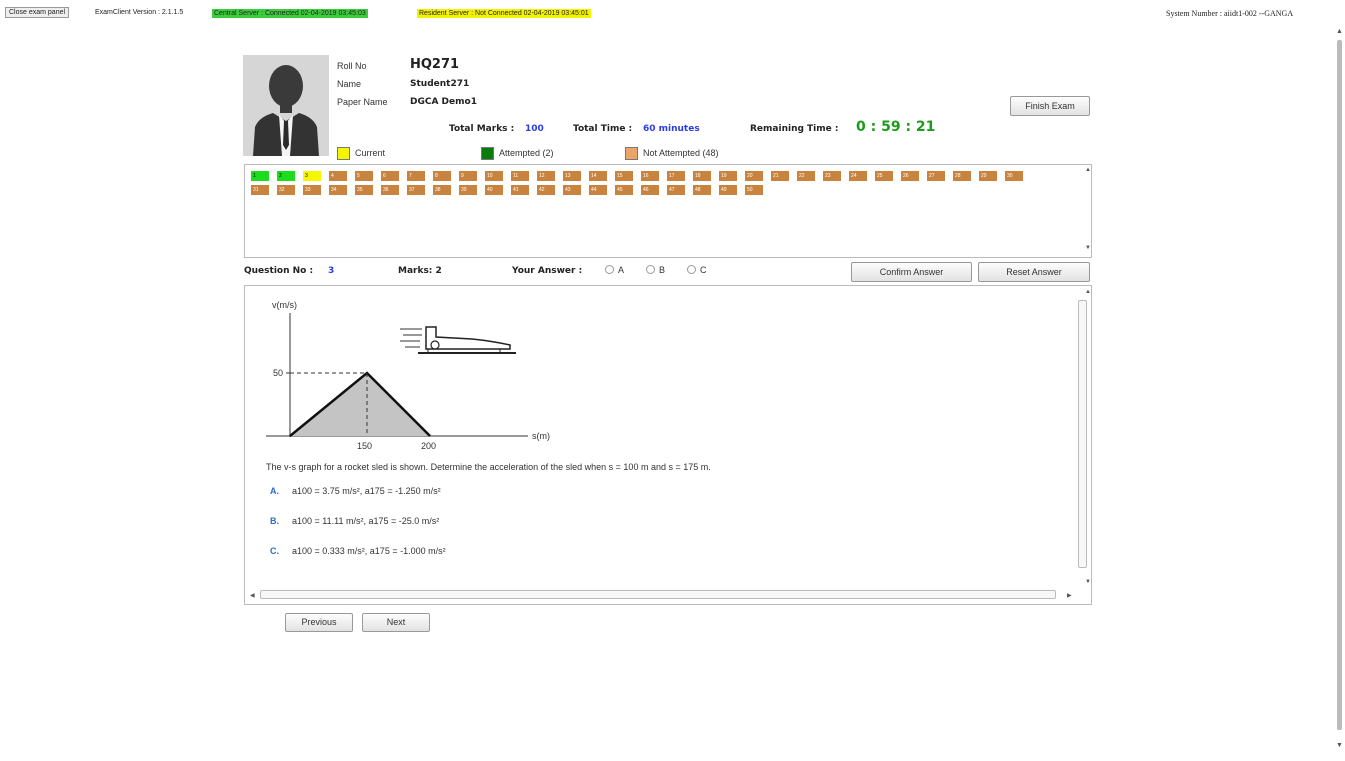  I want to click on reset-answer-button: Reset Answer, so click(1034, 272).